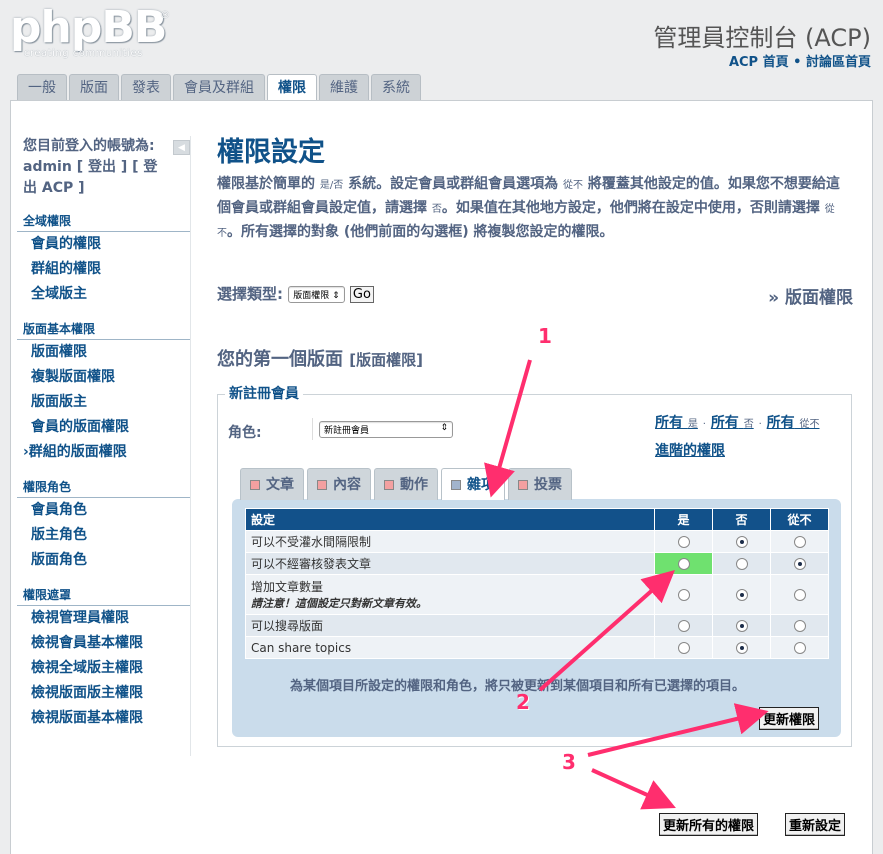 This screenshot has height=854, width=883. Describe the element at coordinates (146, 87) in the screenshot. I see `tab-posting: 發表` at that location.